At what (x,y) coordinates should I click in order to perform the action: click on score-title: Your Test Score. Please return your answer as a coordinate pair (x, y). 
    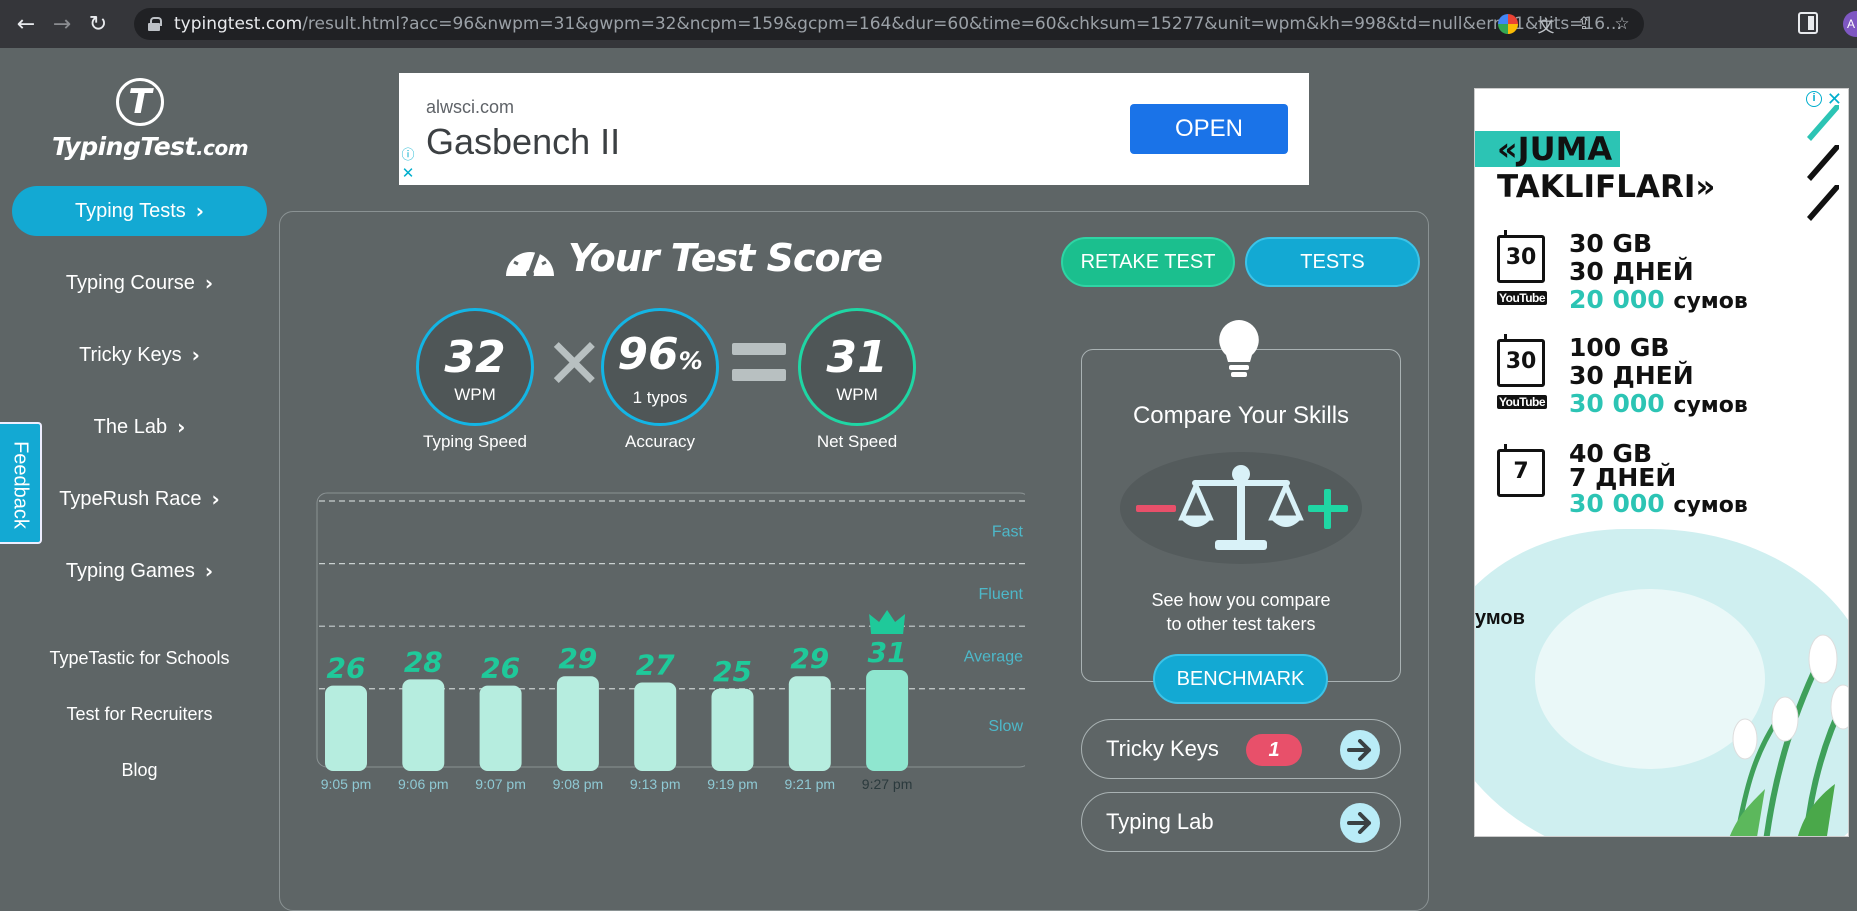
    Looking at the image, I should click on (692, 258).